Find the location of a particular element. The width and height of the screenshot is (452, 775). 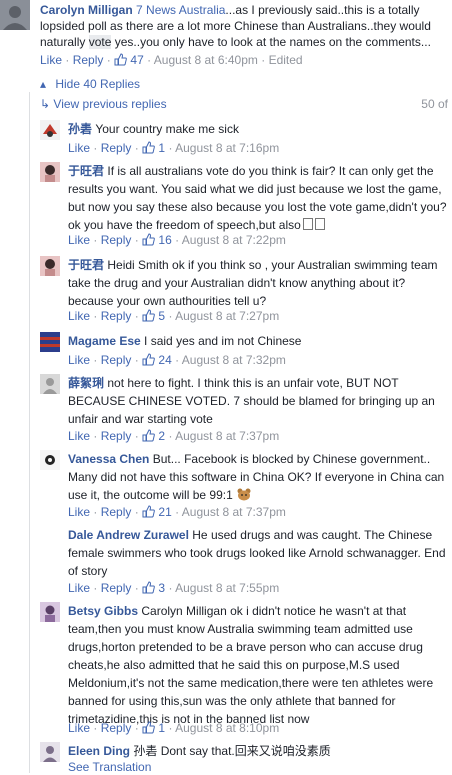

reply-author: Eleen Ding is located at coordinates (99, 751).